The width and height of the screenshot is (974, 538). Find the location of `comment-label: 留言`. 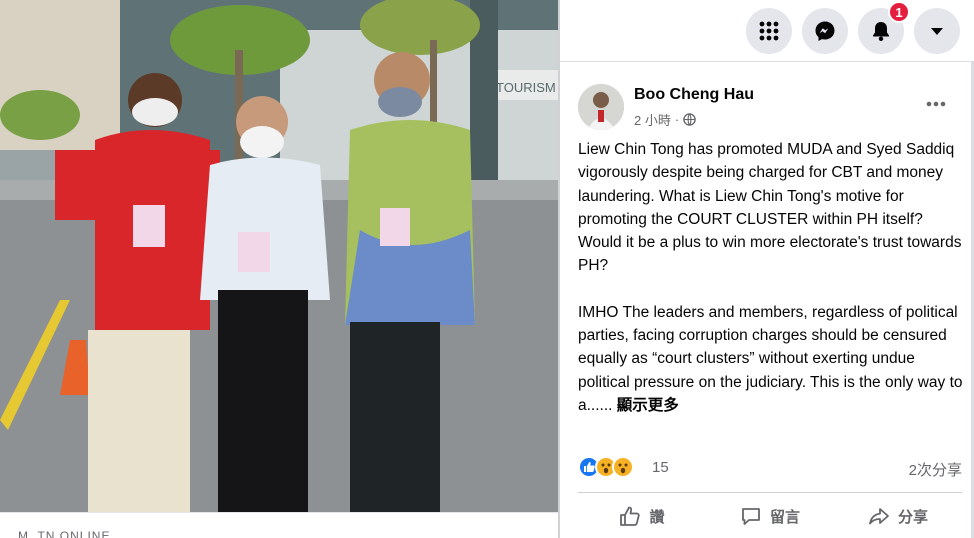

comment-label: 留言 is located at coordinates (784, 517).